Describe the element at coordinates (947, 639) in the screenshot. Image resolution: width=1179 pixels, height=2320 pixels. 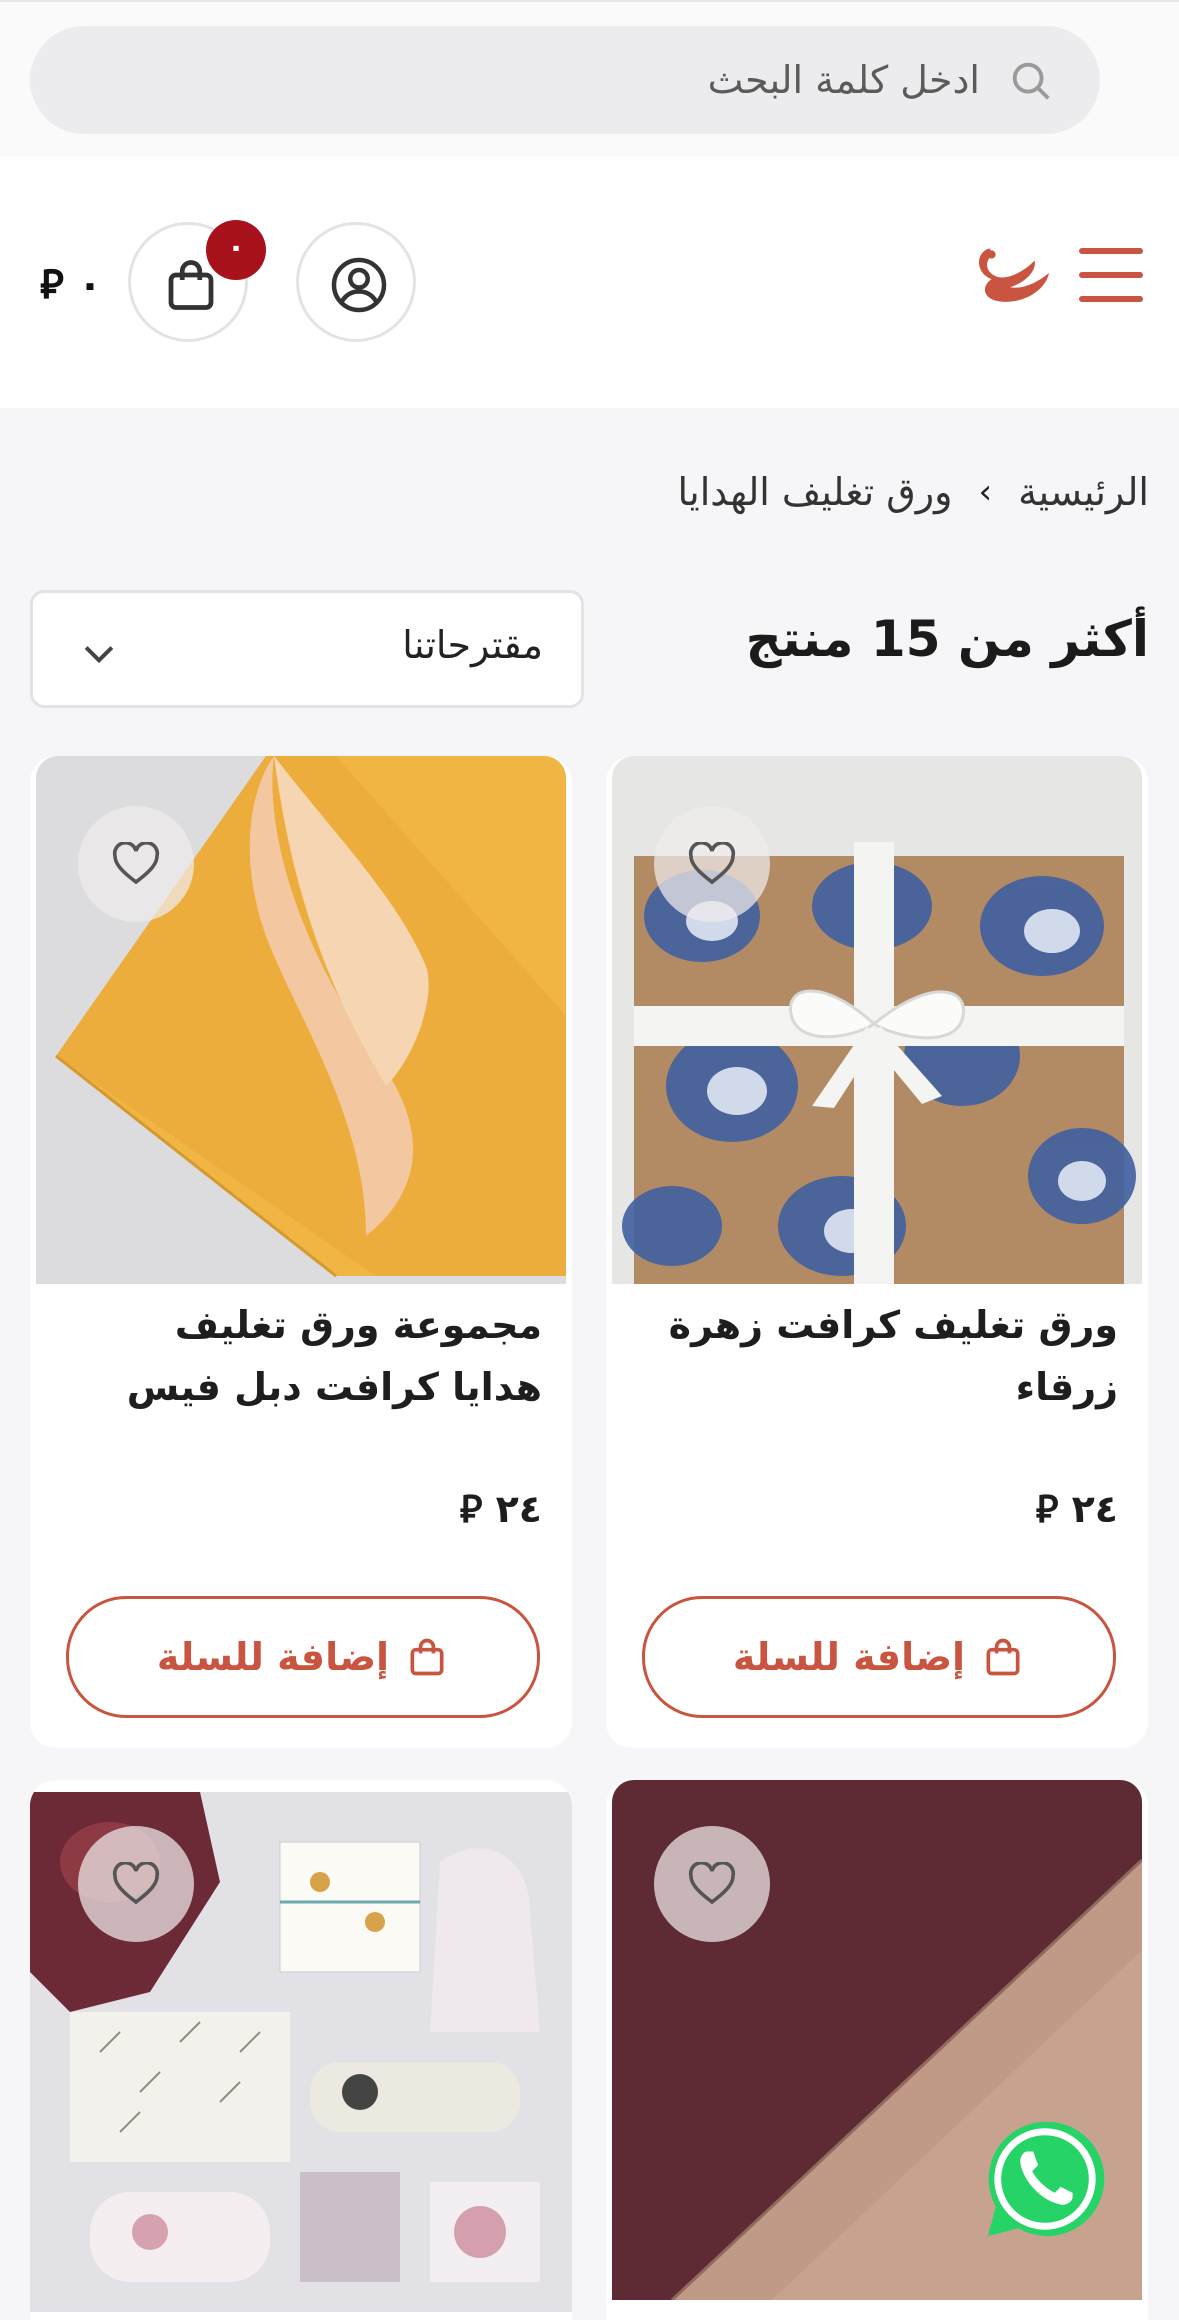
I see `product-count-title: أكثر من 15 منتج` at that location.